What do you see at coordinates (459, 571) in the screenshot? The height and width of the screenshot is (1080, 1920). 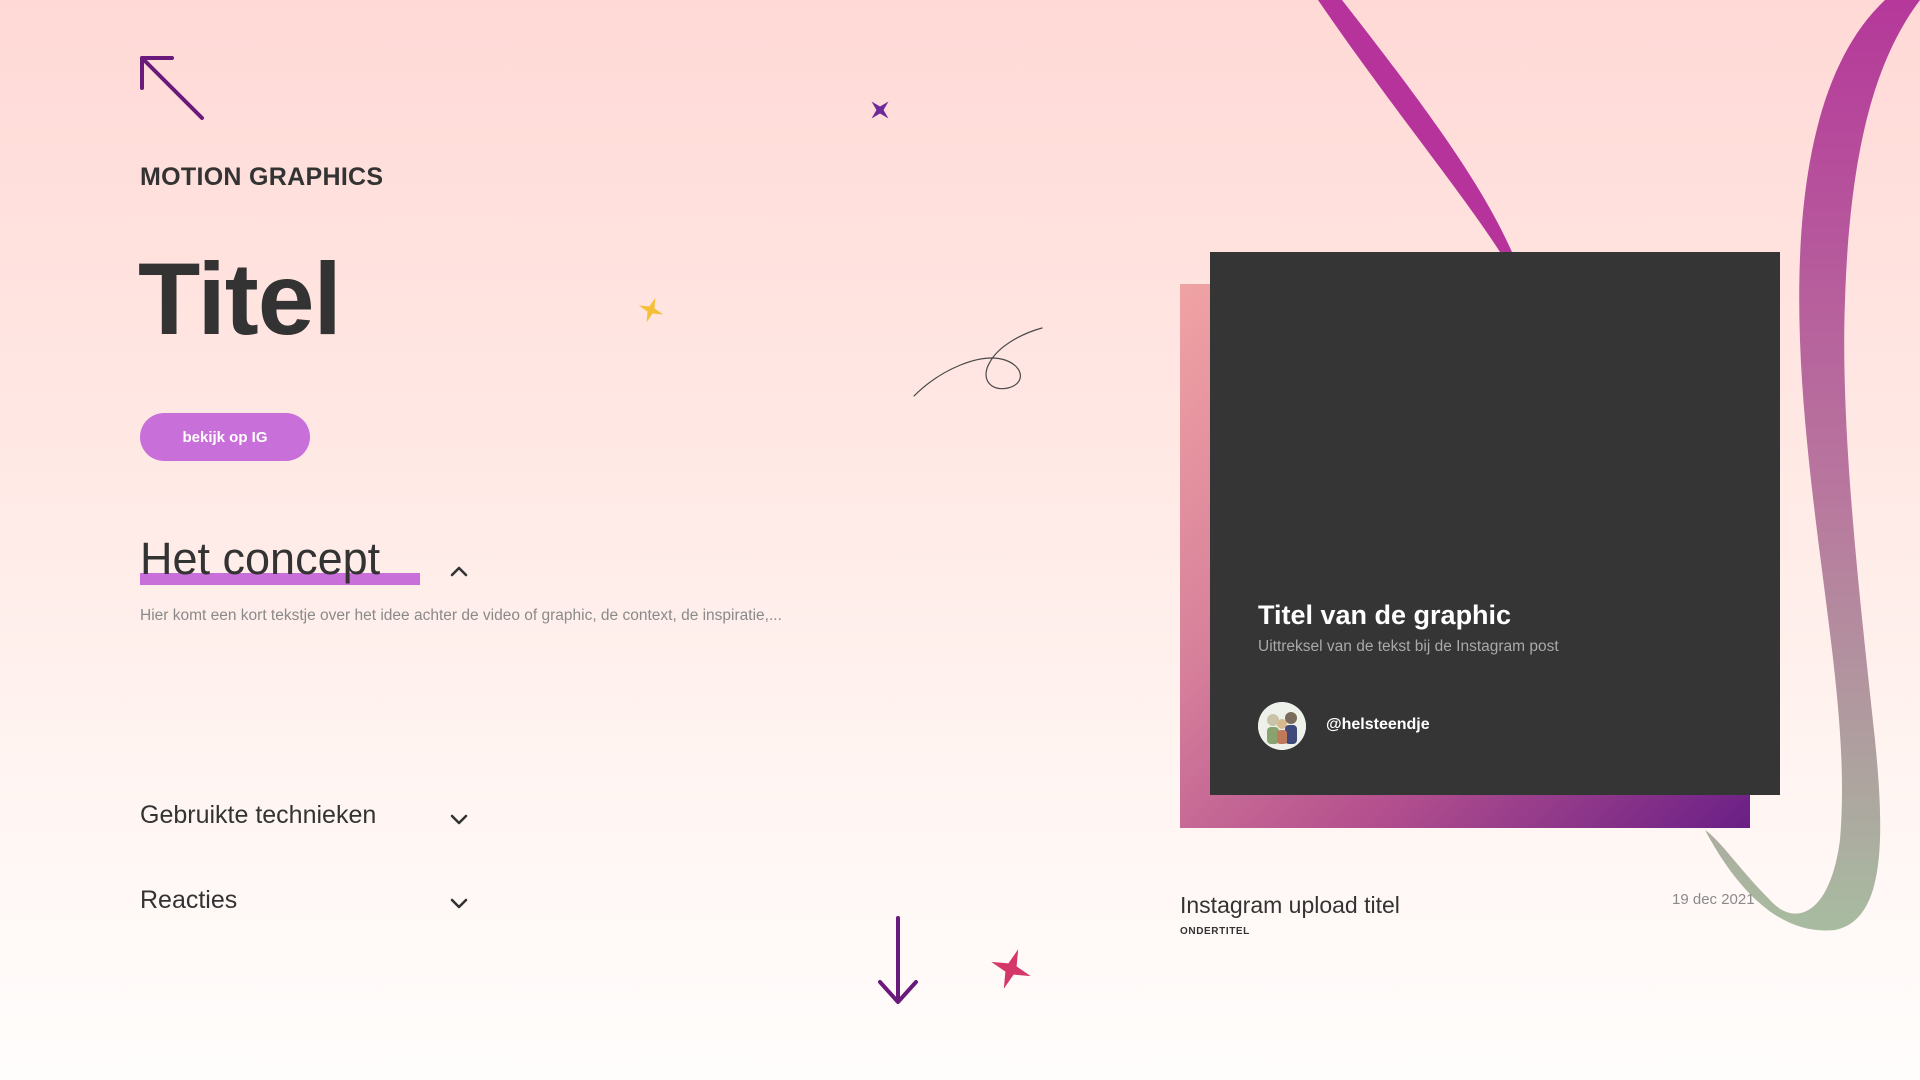 I see `chevron-up-icon` at bounding box center [459, 571].